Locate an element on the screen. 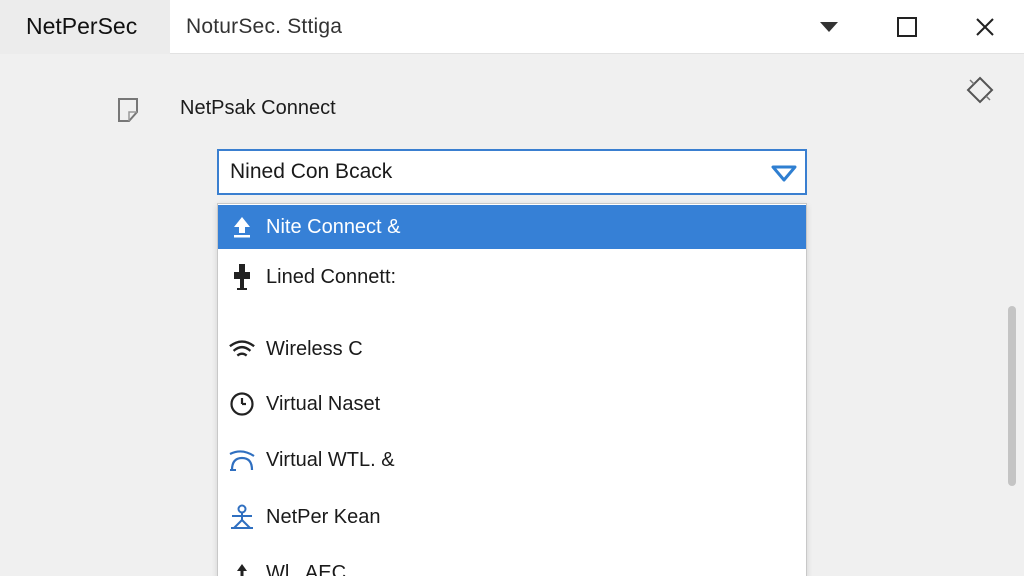 Image resolution: width=1024 pixels, height=576 pixels. app-name: NetPerSec is located at coordinates (82, 26).